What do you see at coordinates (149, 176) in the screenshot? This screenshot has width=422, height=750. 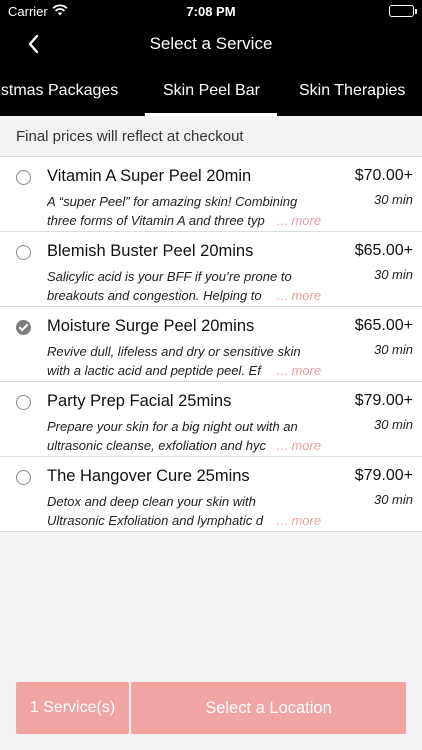 I see `service-name: Vitamin A Super Peel 20min` at bounding box center [149, 176].